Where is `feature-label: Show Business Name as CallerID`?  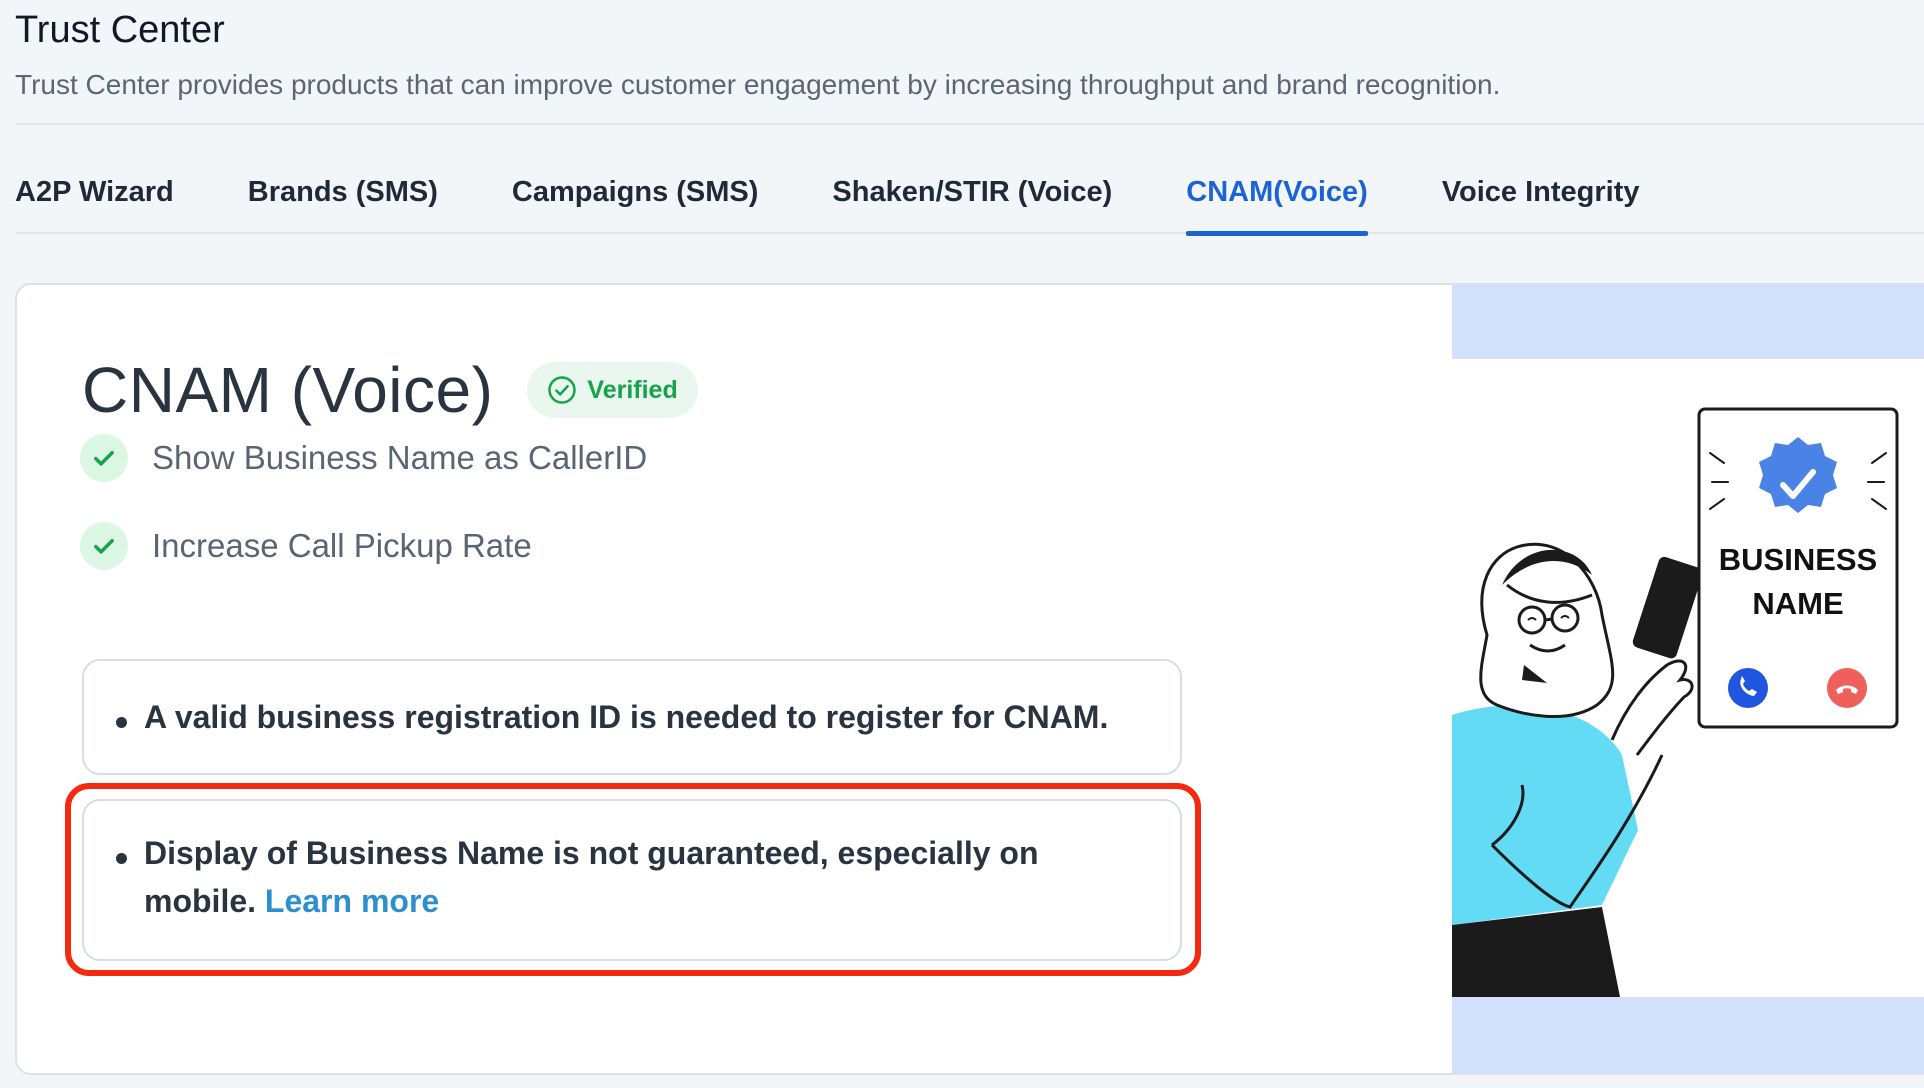 feature-label: Show Business Name as CallerID is located at coordinates (400, 457).